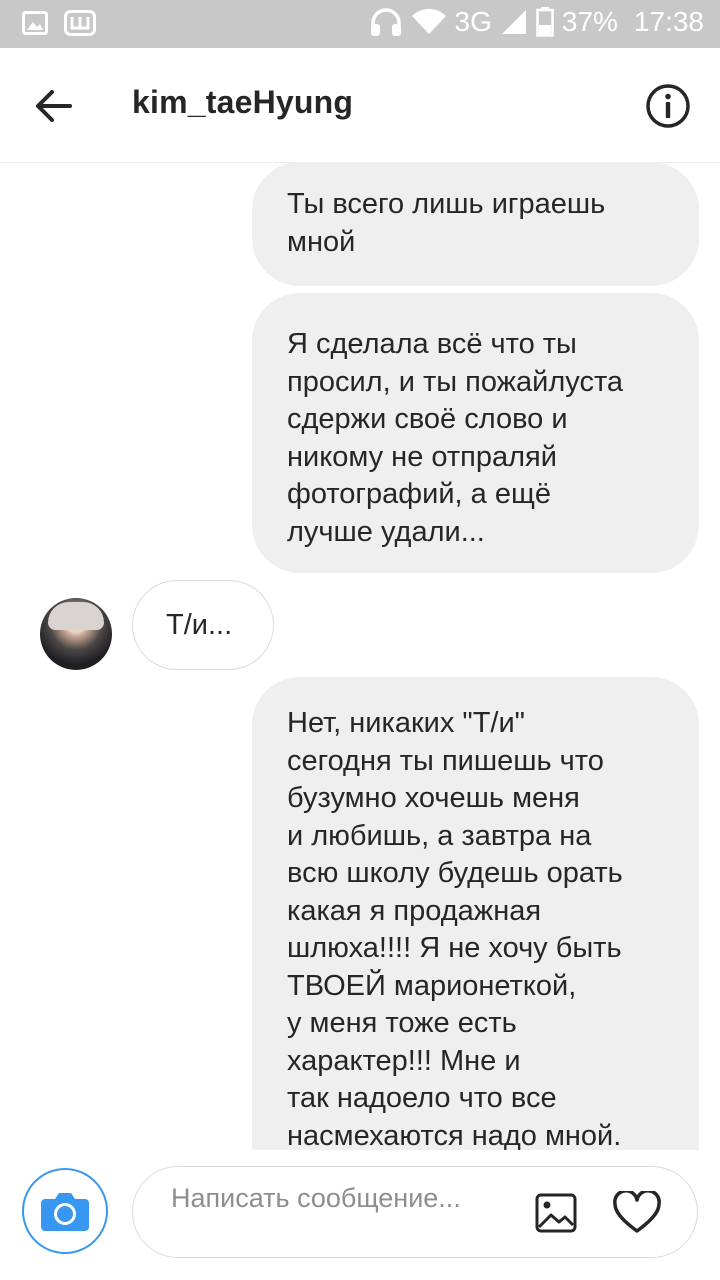  What do you see at coordinates (76, 634) in the screenshot?
I see `avatar` at bounding box center [76, 634].